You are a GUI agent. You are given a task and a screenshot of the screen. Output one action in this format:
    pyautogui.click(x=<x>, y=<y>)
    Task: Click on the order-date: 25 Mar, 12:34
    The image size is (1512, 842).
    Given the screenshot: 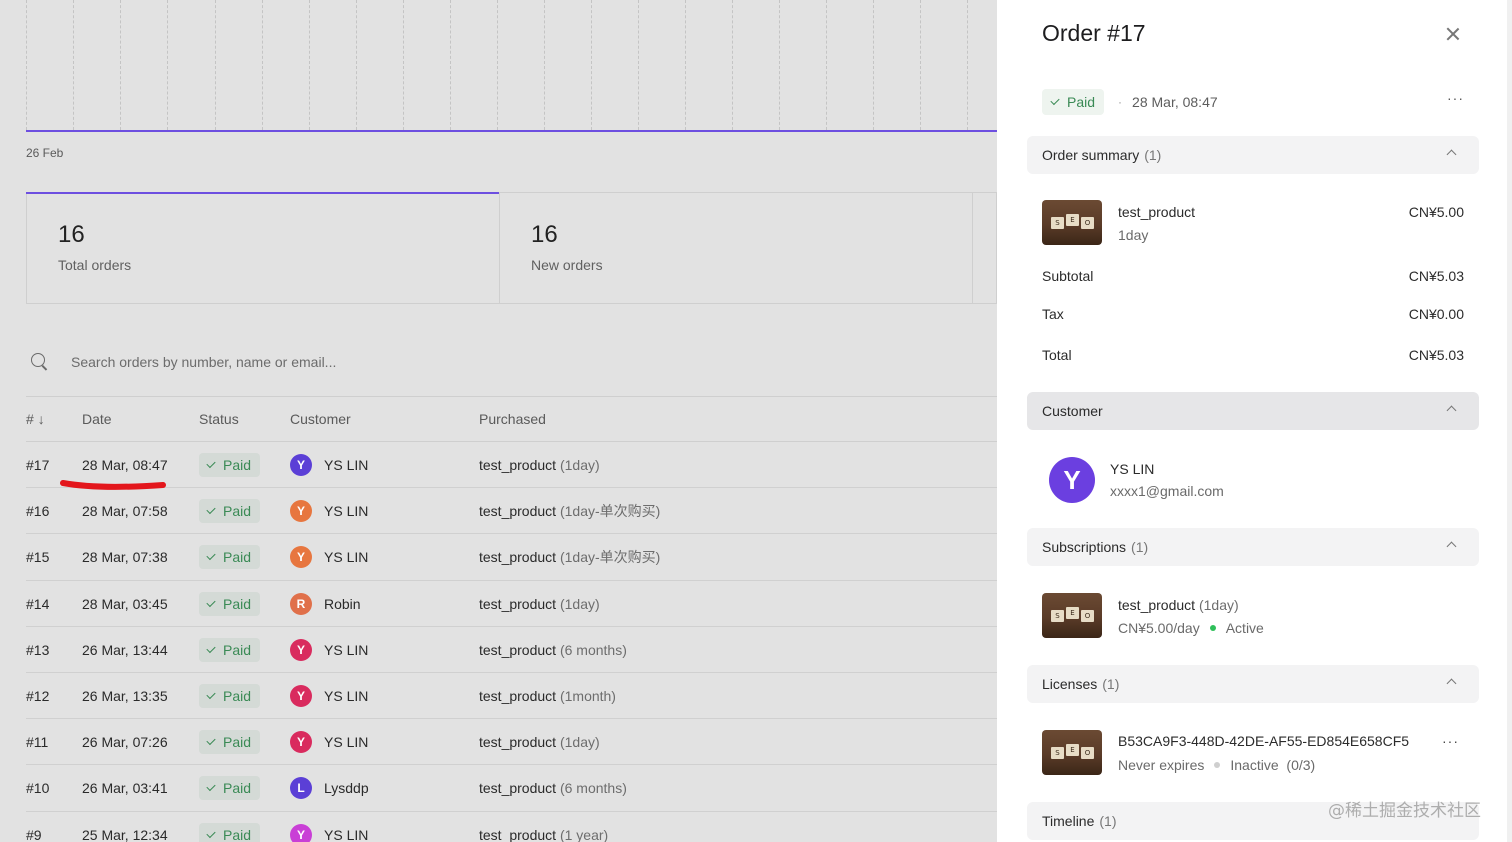 What is the action you would take?
    pyautogui.click(x=125, y=834)
    